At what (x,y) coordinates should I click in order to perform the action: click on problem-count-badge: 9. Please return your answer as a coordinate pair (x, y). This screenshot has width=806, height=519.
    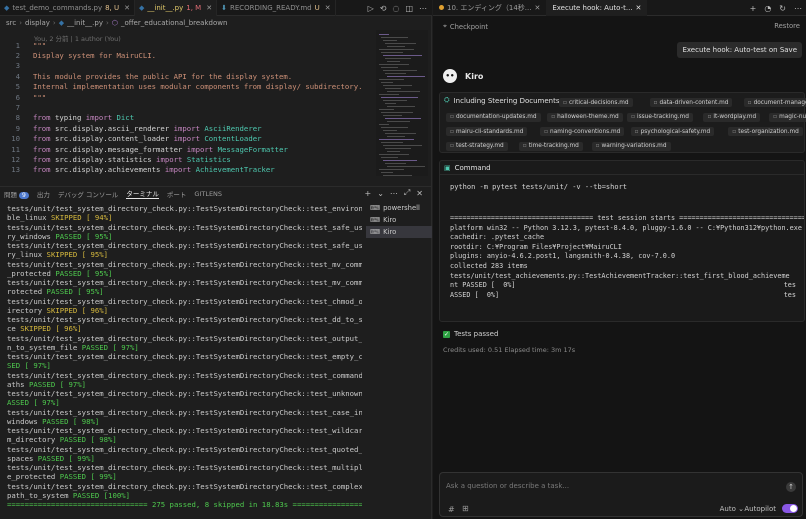
    Looking at the image, I should click on (24, 195).